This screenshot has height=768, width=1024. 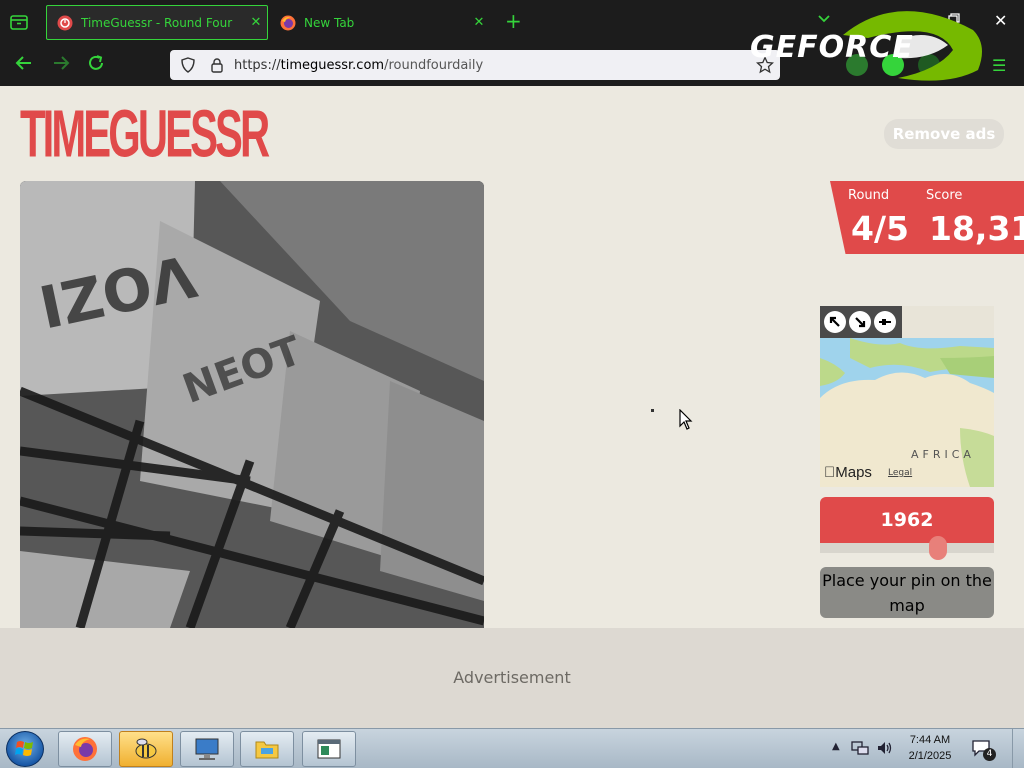 I want to click on taskbar-window-app, so click(x=329, y=749).